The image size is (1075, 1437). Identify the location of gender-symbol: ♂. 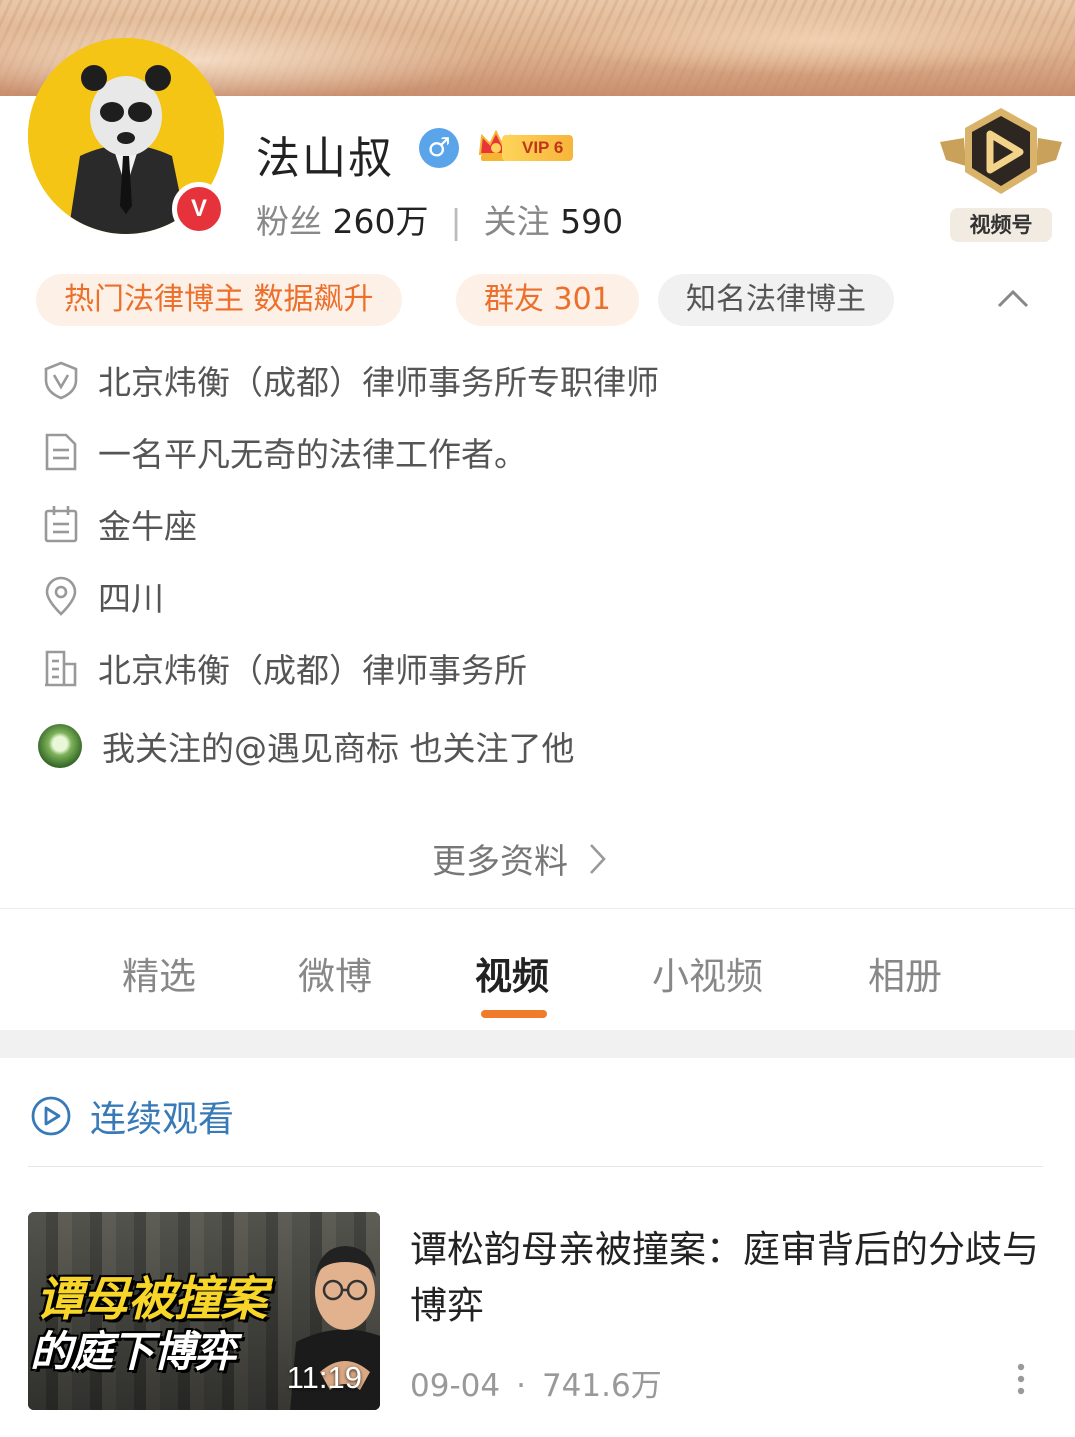
(439, 148).